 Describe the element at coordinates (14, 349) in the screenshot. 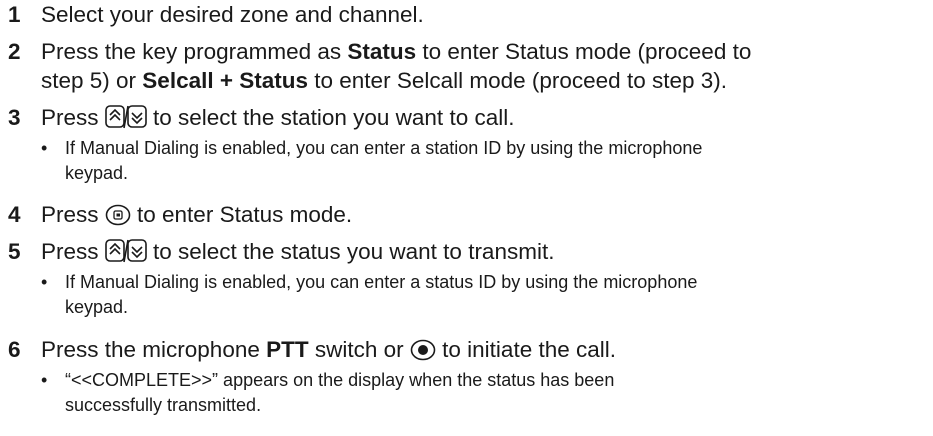

I see `step-number: 6` at that location.